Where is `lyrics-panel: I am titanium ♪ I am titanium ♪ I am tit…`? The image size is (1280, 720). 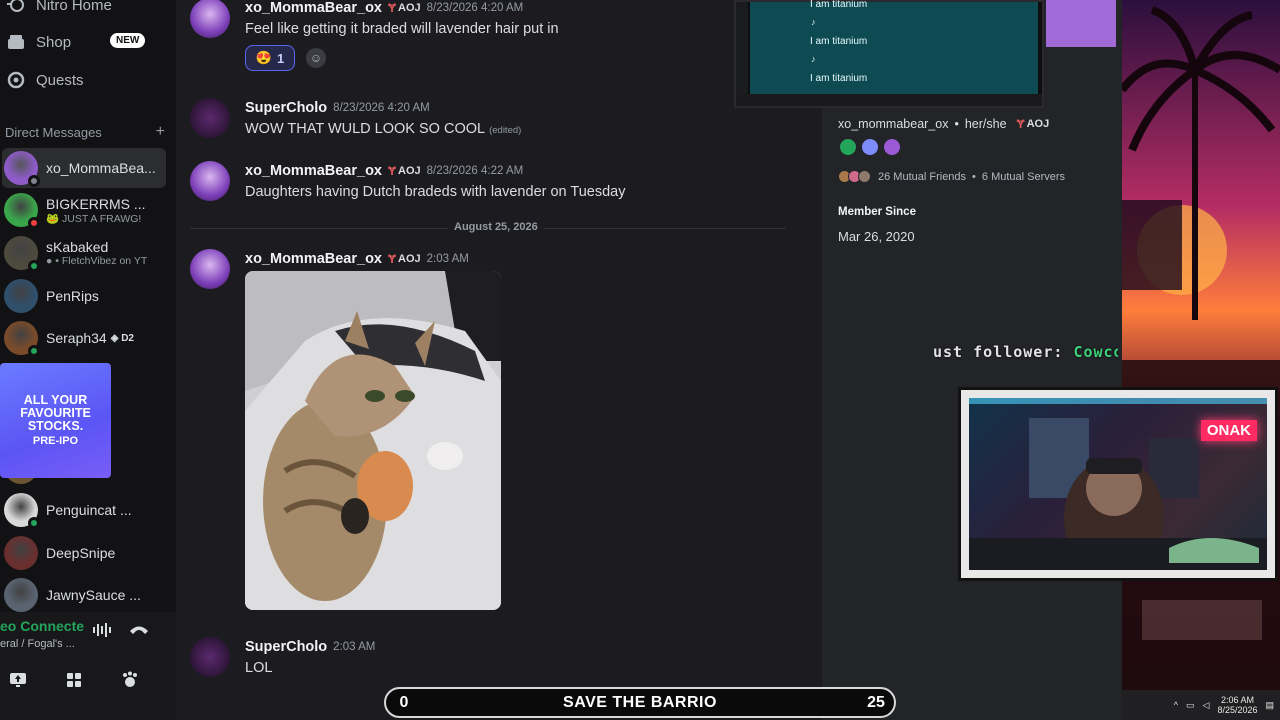
lyrics-panel: I am titanium ♪ I am titanium ♪ I am tit… is located at coordinates (894, 47).